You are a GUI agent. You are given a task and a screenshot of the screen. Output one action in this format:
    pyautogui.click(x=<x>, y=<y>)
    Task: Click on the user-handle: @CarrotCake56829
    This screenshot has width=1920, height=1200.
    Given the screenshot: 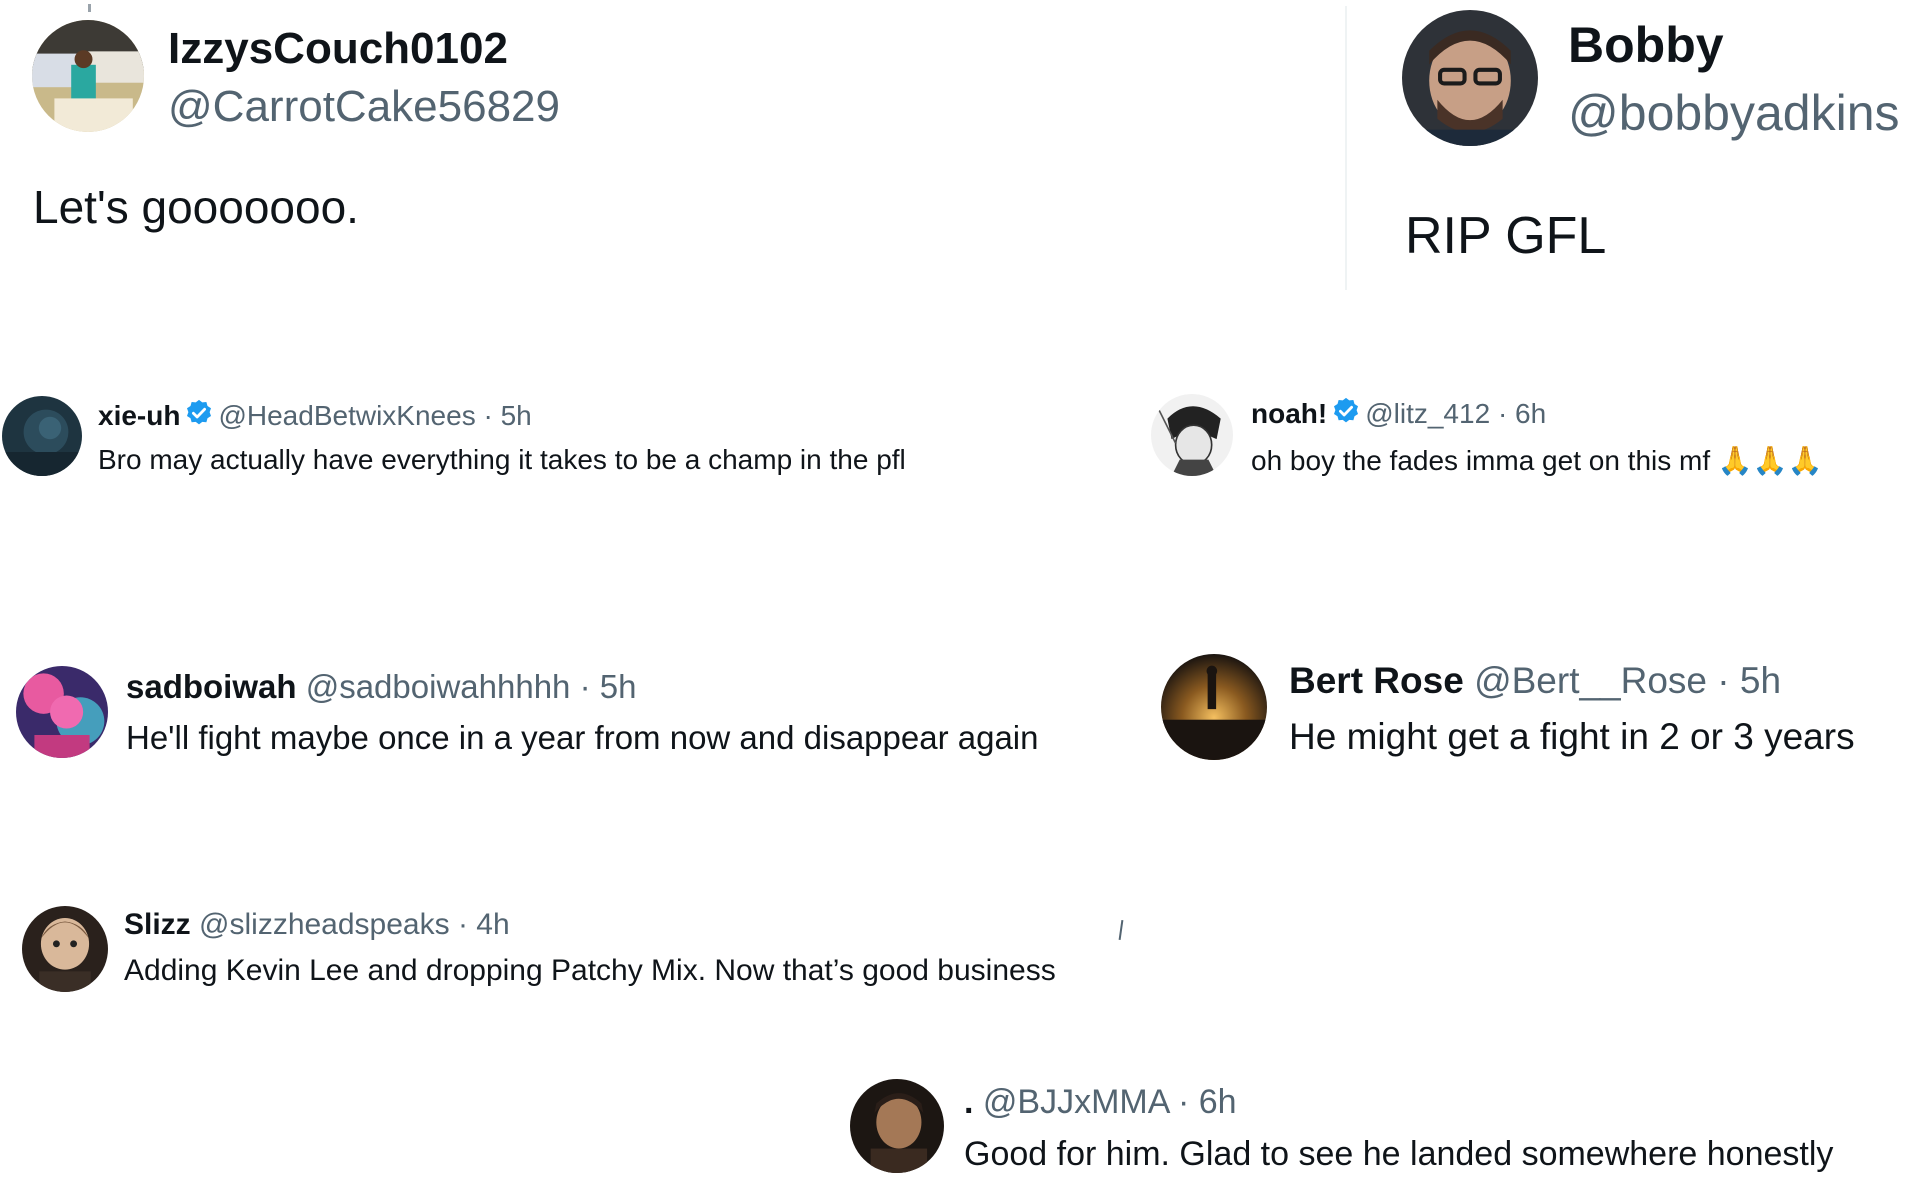 What is the action you would take?
    pyautogui.click(x=364, y=107)
    